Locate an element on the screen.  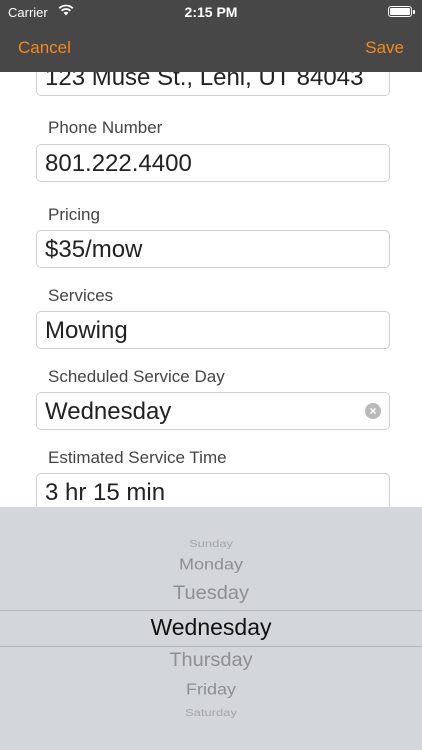
status-bar: Carrier 2:15 PM is located at coordinates (211, 12).